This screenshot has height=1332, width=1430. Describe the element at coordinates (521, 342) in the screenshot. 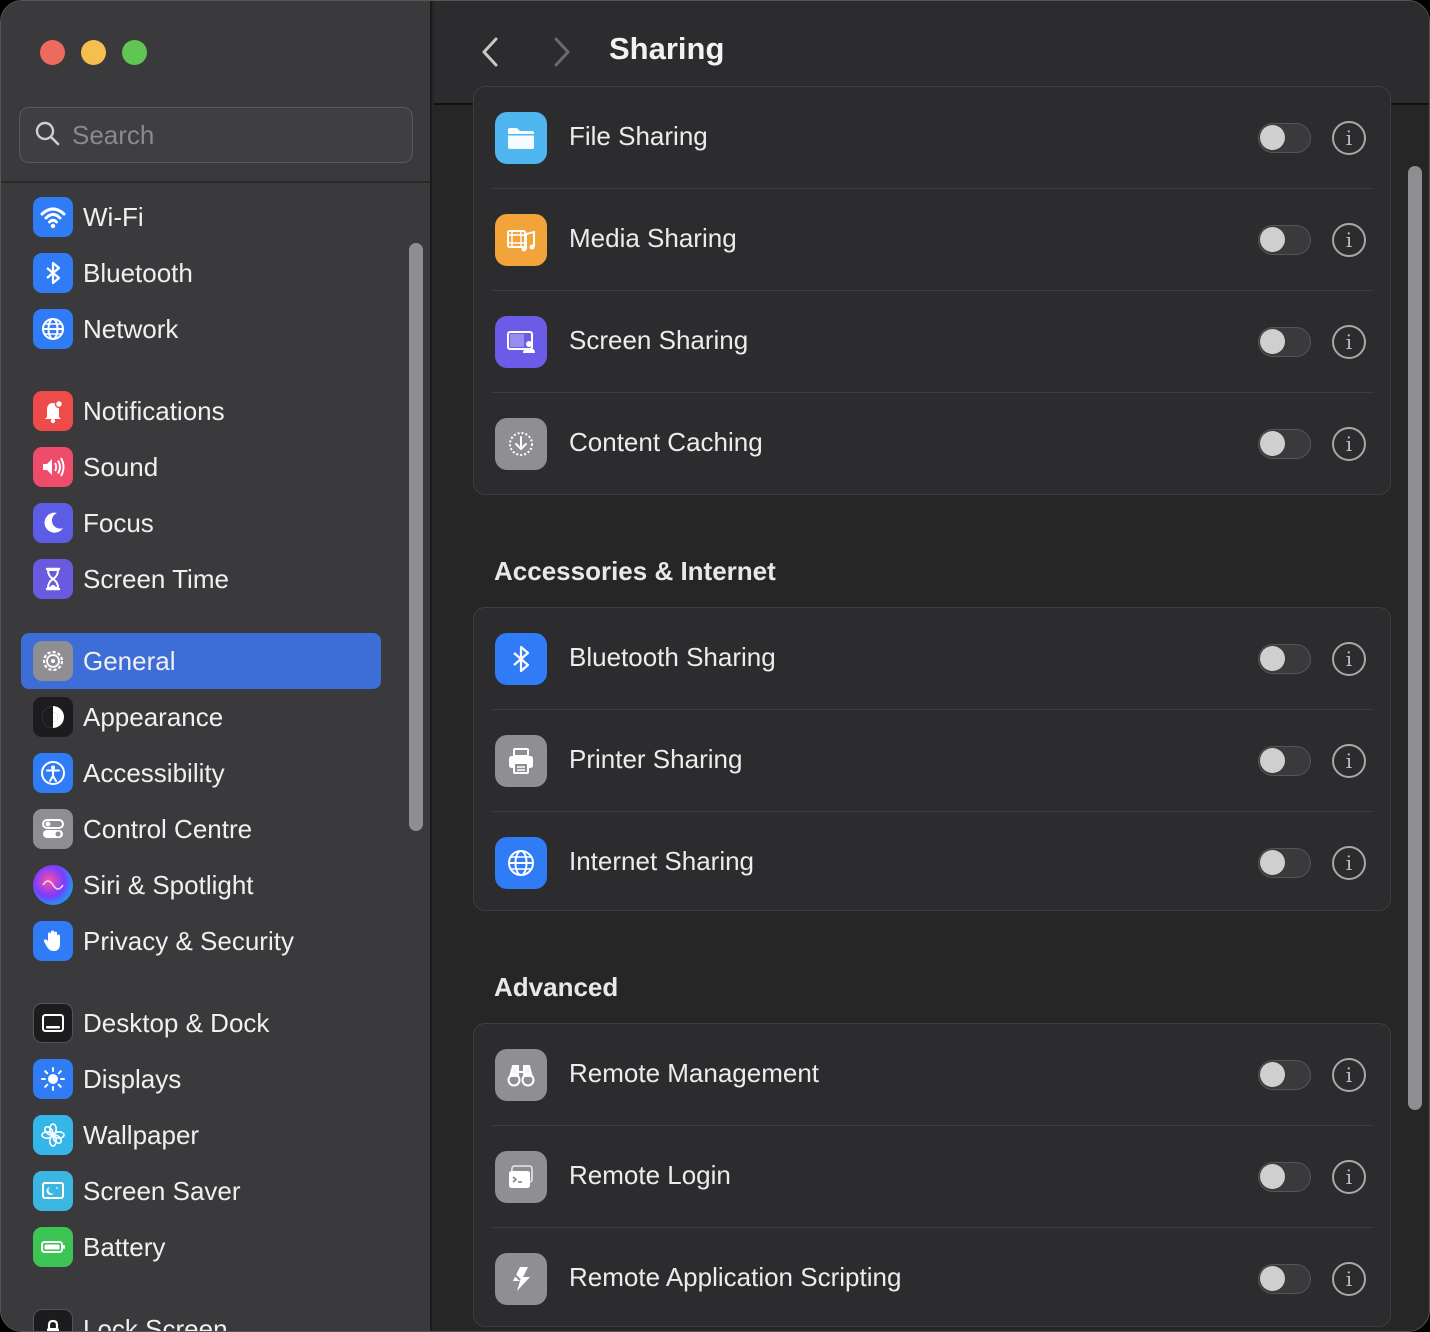

I see `screen-sharing-icon` at that location.